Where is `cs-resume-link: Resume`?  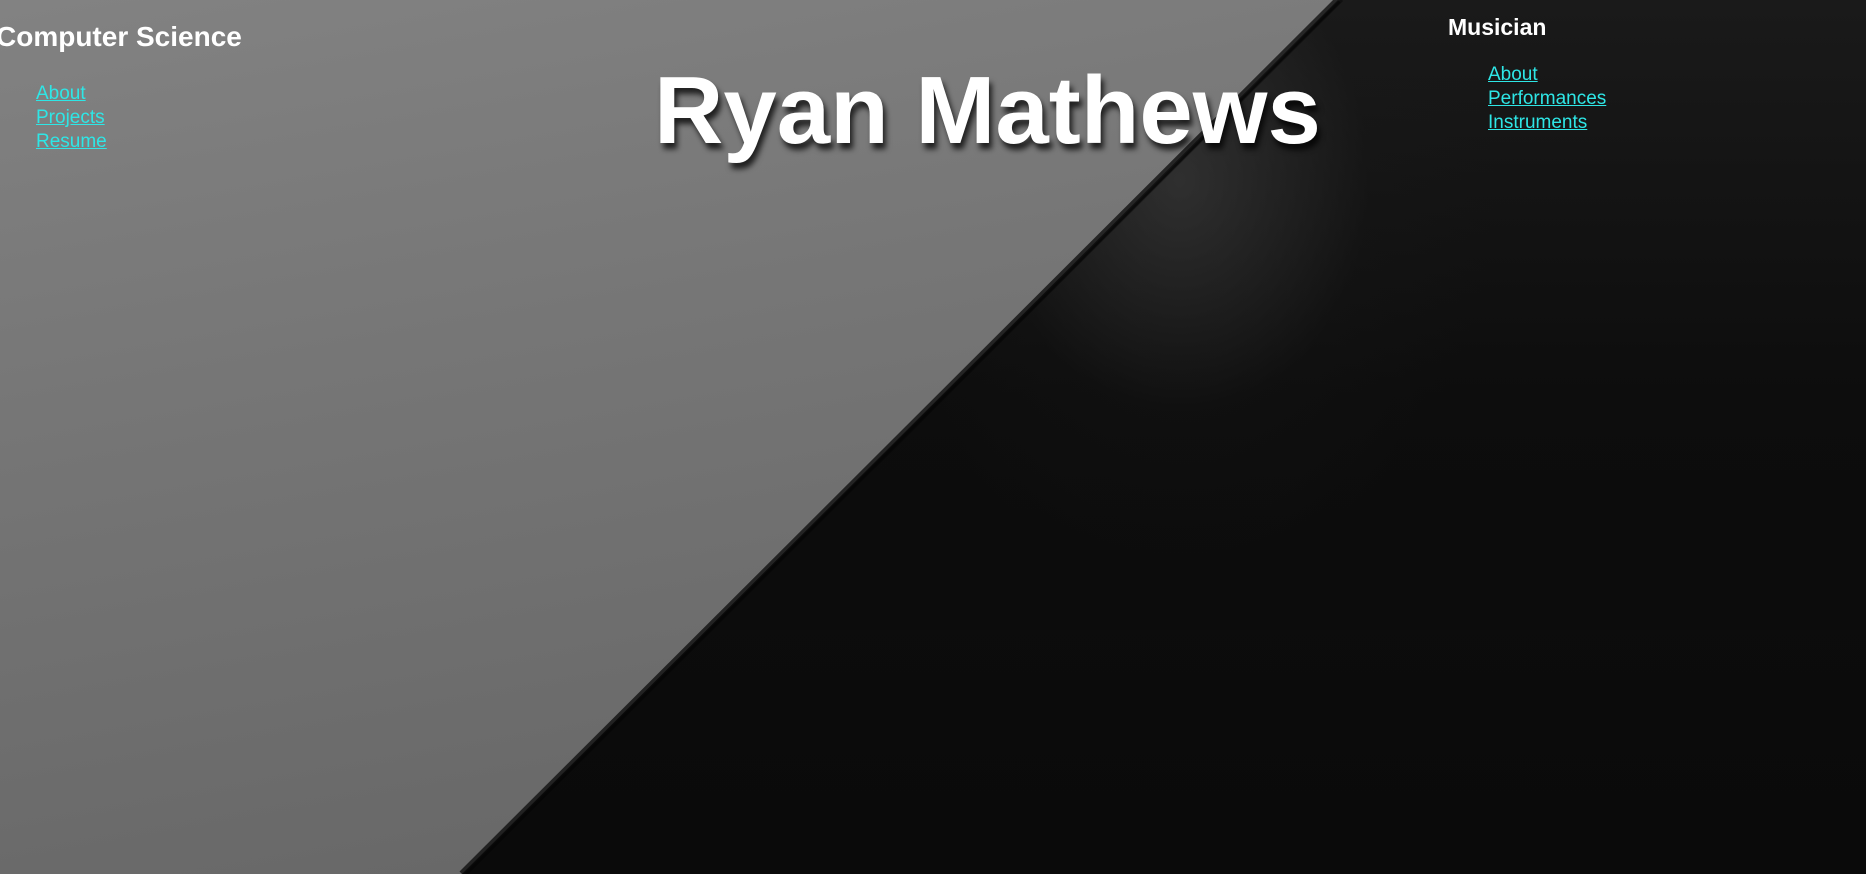
cs-resume-link: Resume is located at coordinates (71, 141).